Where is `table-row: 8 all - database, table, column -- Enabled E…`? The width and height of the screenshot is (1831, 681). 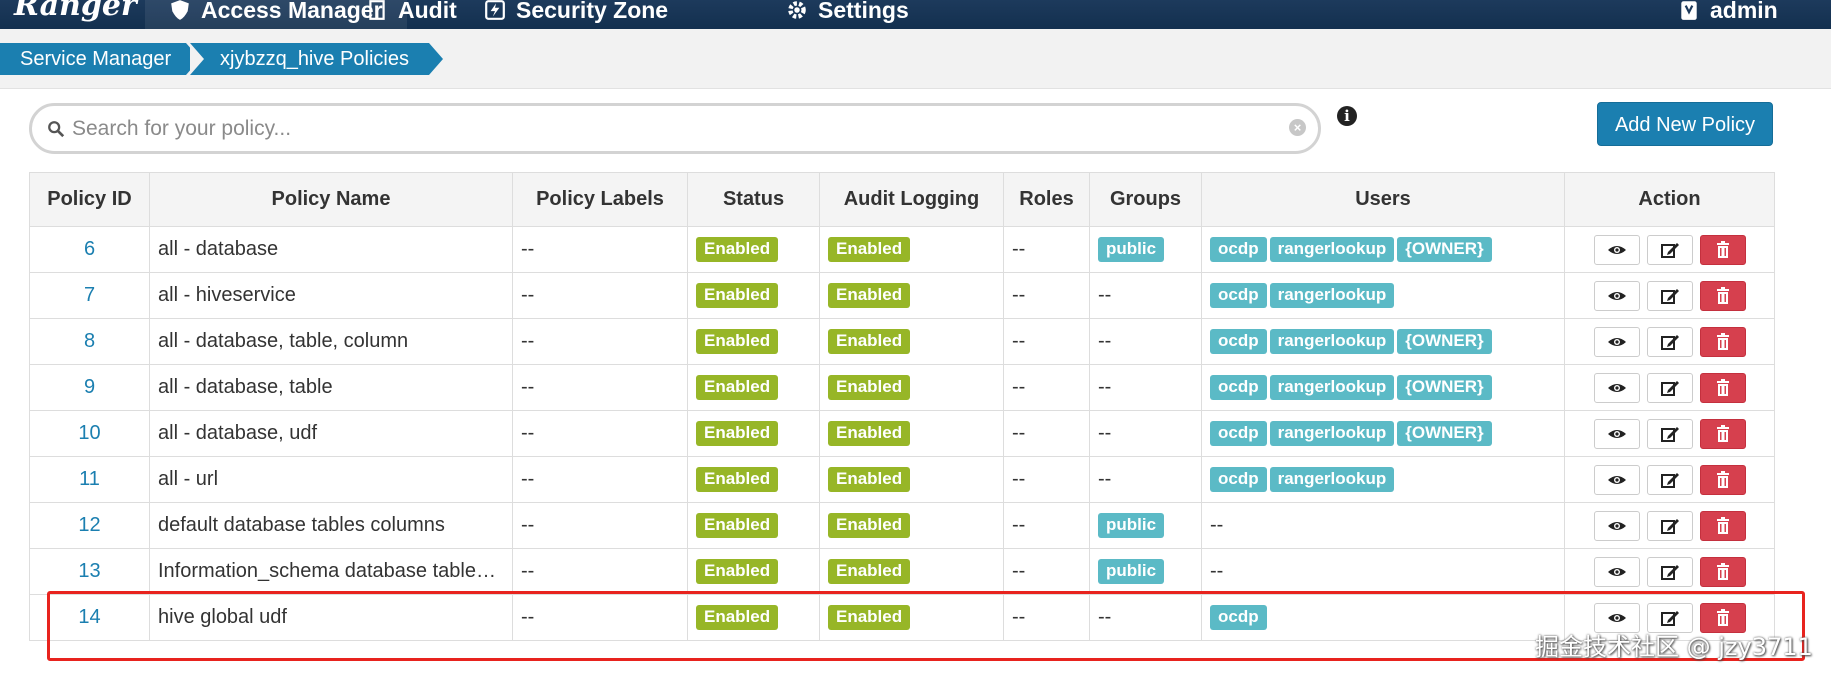 table-row: 8 all - database, table, column -- Enabled E… is located at coordinates (902, 341).